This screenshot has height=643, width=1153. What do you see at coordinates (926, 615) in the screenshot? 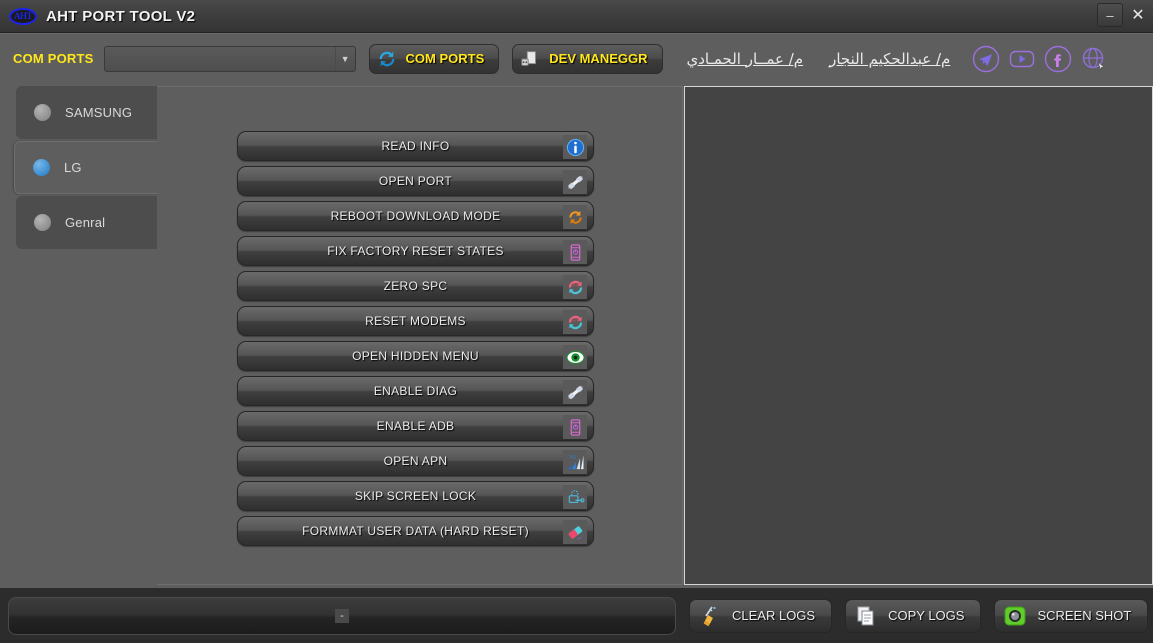
I see `copy-logs-label: COPY LOGS` at bounding box center [926, 615].